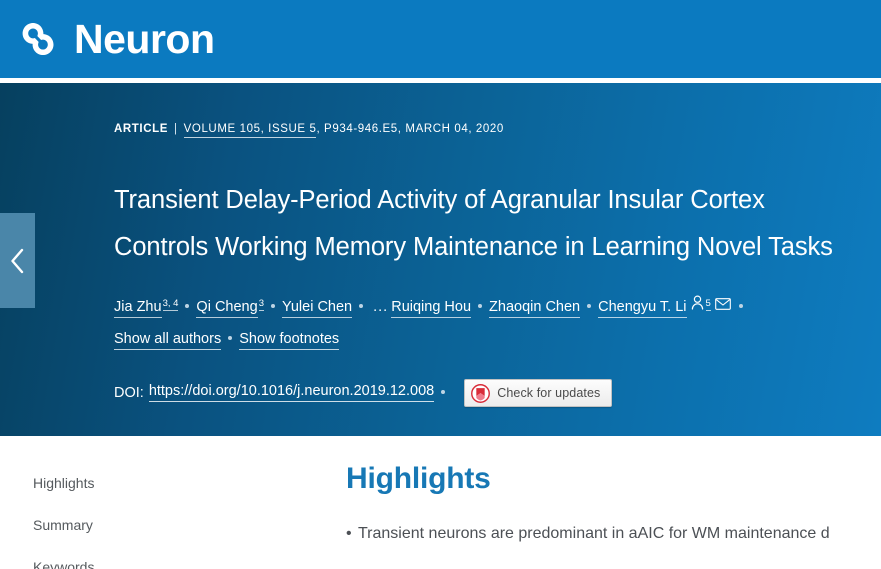 This screenshot has height=569, width=881. I want to click on neuron-loops-icon, so click(38, 39).